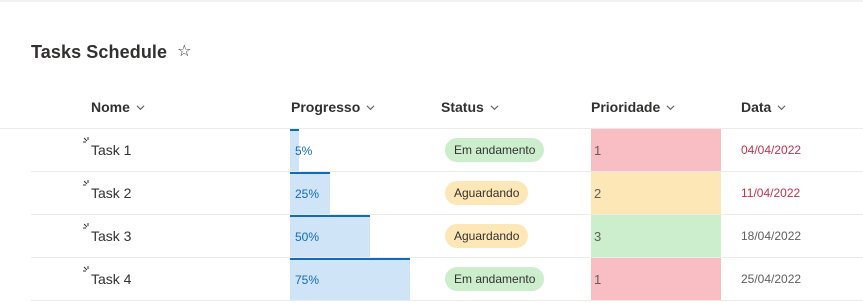  I want to click on progress-cell: 25%, so click(355, 193).